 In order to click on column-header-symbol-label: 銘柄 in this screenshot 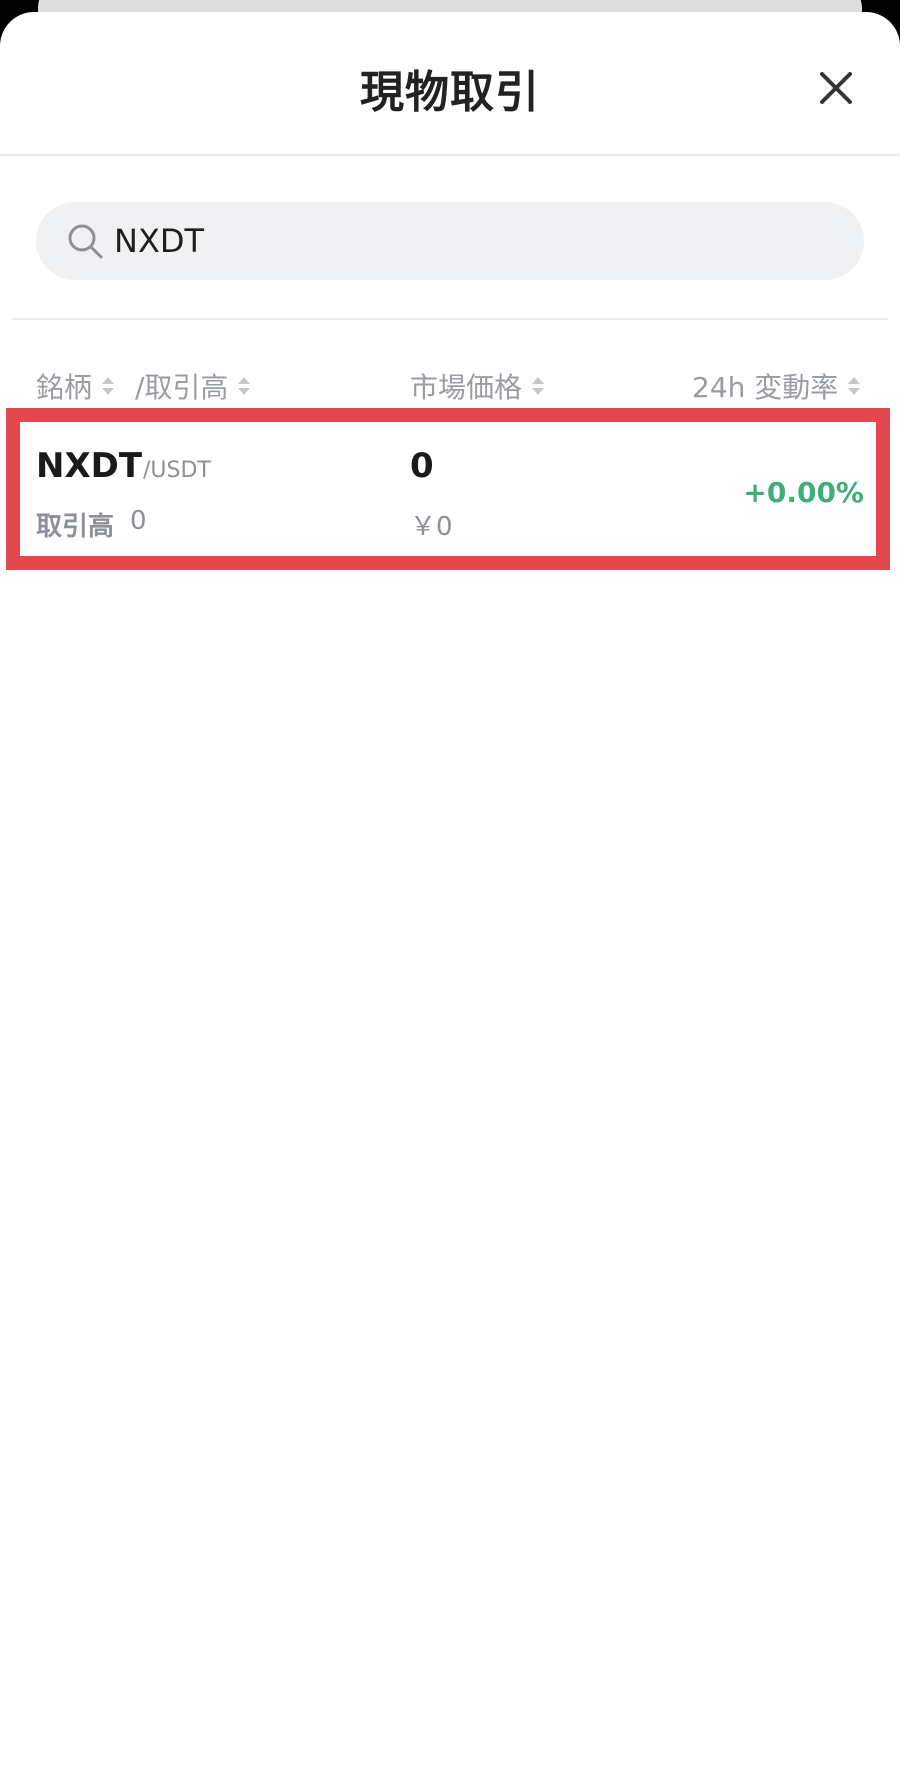, I will do `click(64, 387)`.